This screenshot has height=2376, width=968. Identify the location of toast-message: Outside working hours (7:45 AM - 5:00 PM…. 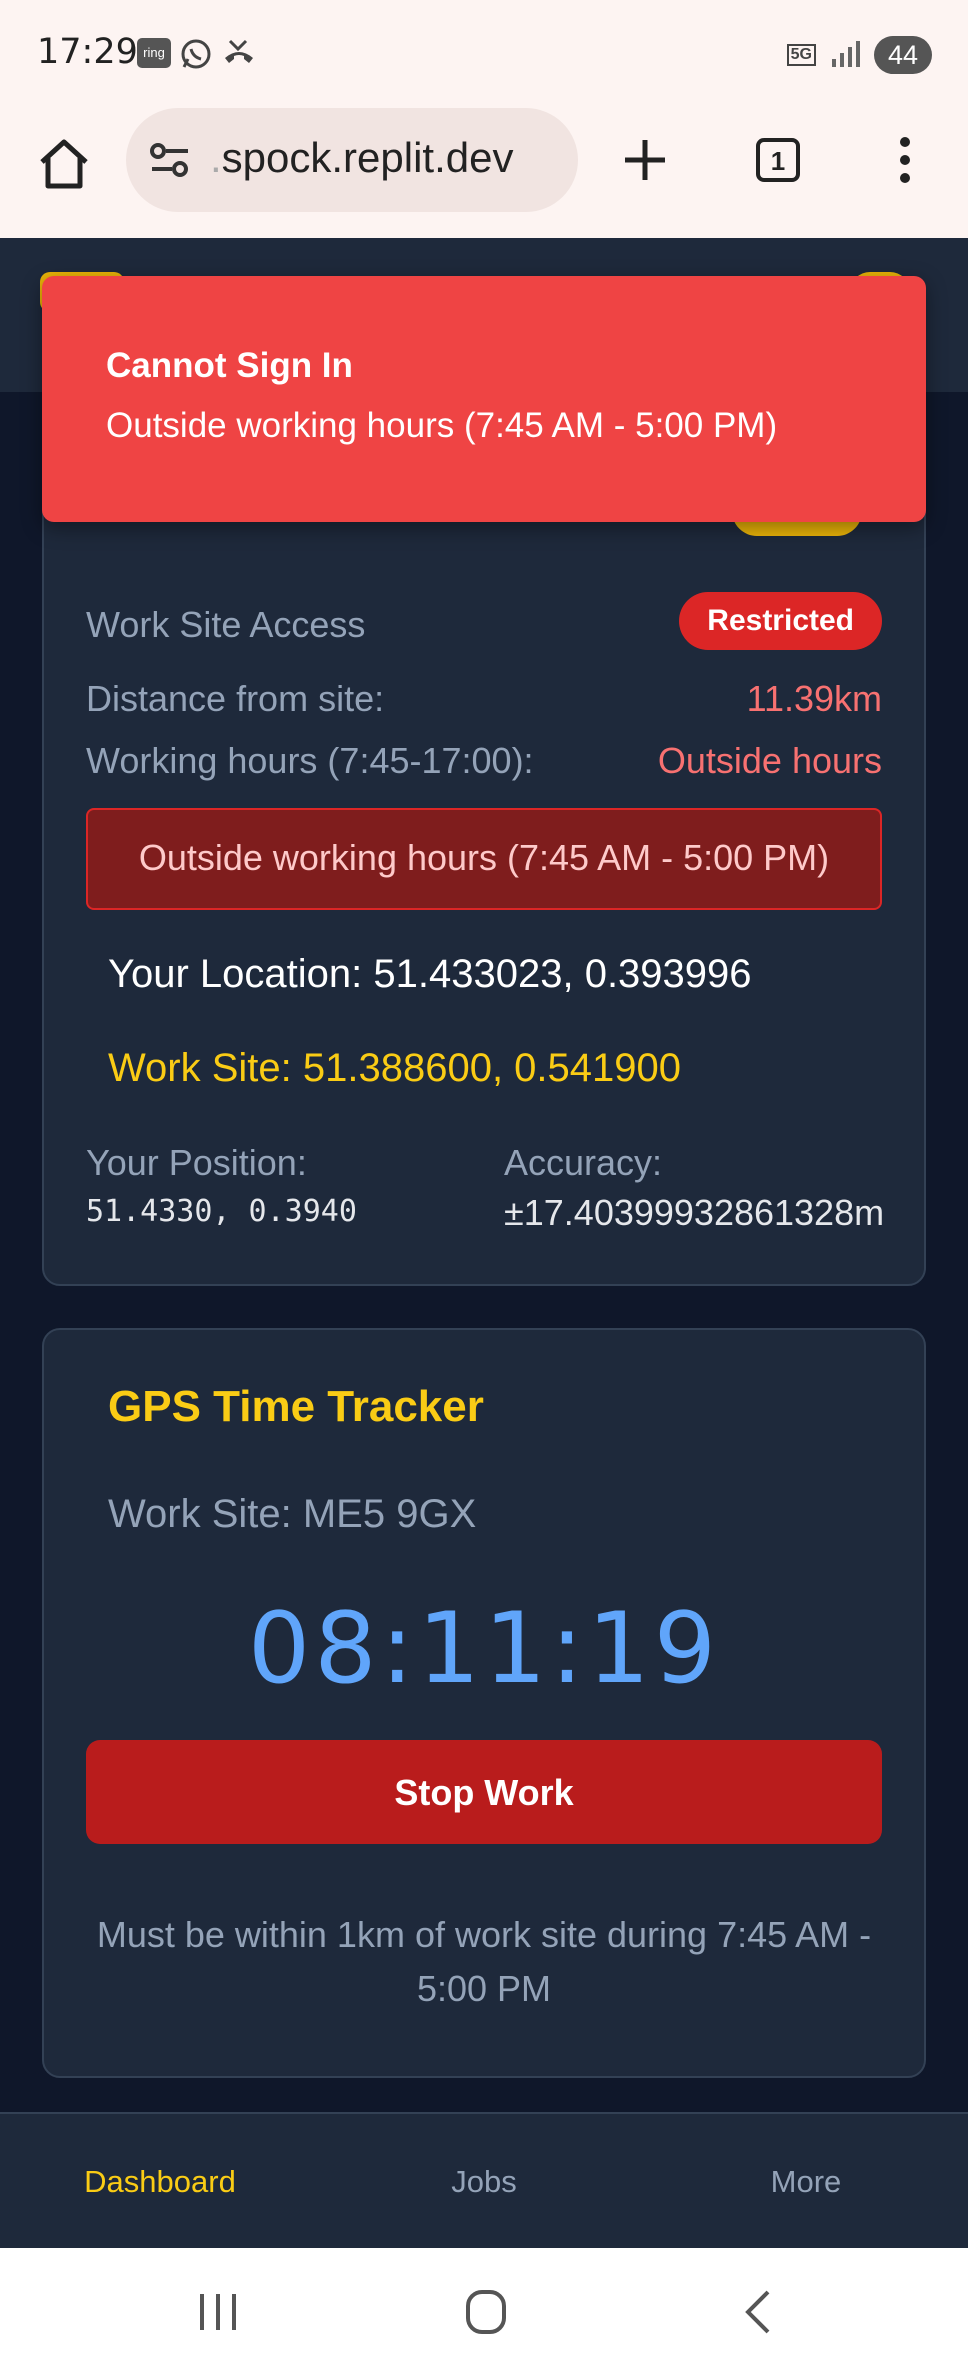
(442, 425).